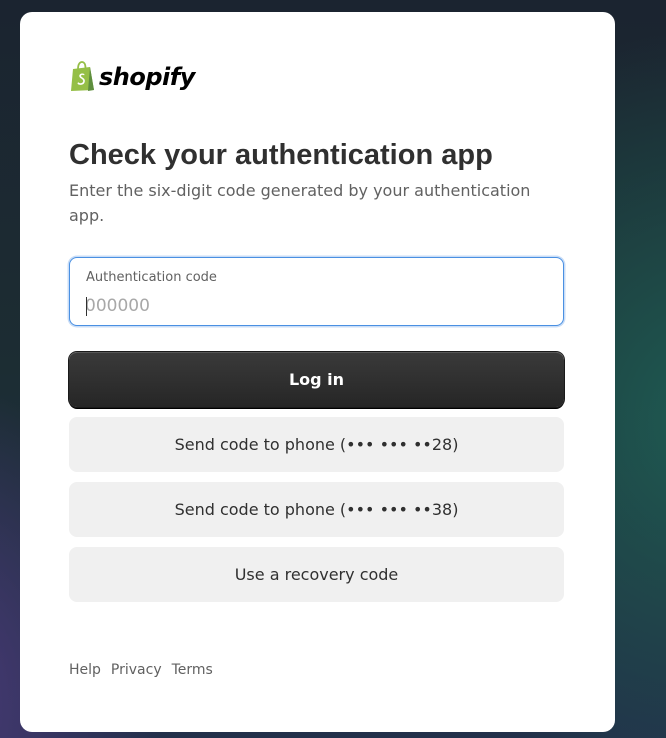 The width and height of the screenshot is (666, 738). Describe the element at coordinates (316, 444) in the screenshot. I see `send-code-phone-28-button: Send code to phone (••• ••• ••28)` at that location.